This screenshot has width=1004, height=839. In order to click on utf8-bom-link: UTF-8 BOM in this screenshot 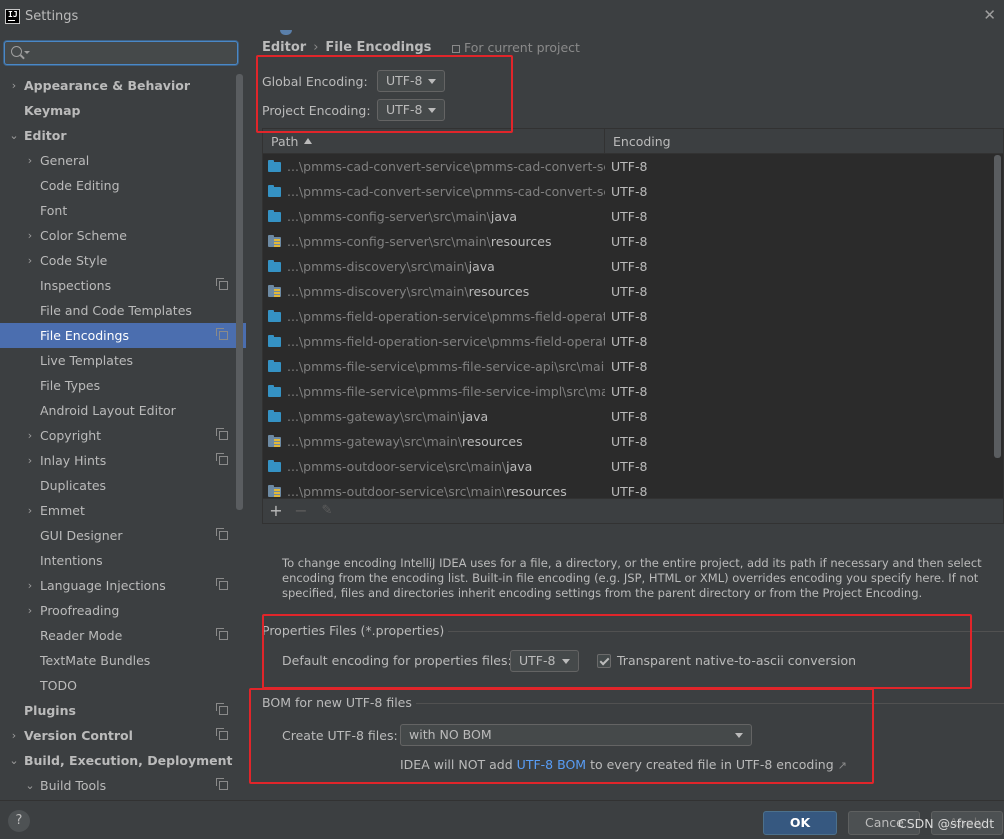, I will do `click(551, 764)`.